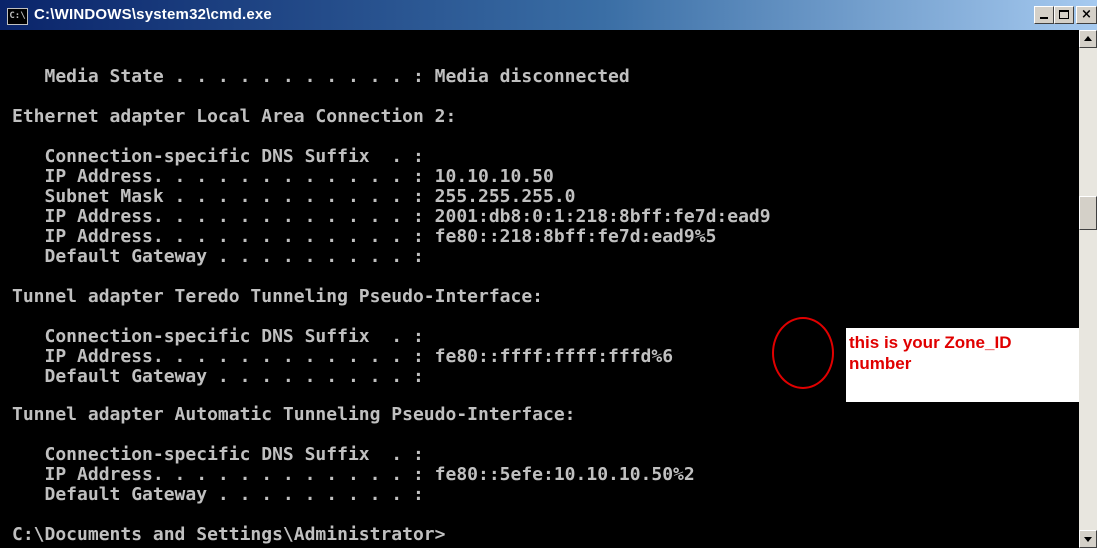  Describe the element at coordinates (1044, 18) in the screenshot. I see `minimize-icon` at that location.